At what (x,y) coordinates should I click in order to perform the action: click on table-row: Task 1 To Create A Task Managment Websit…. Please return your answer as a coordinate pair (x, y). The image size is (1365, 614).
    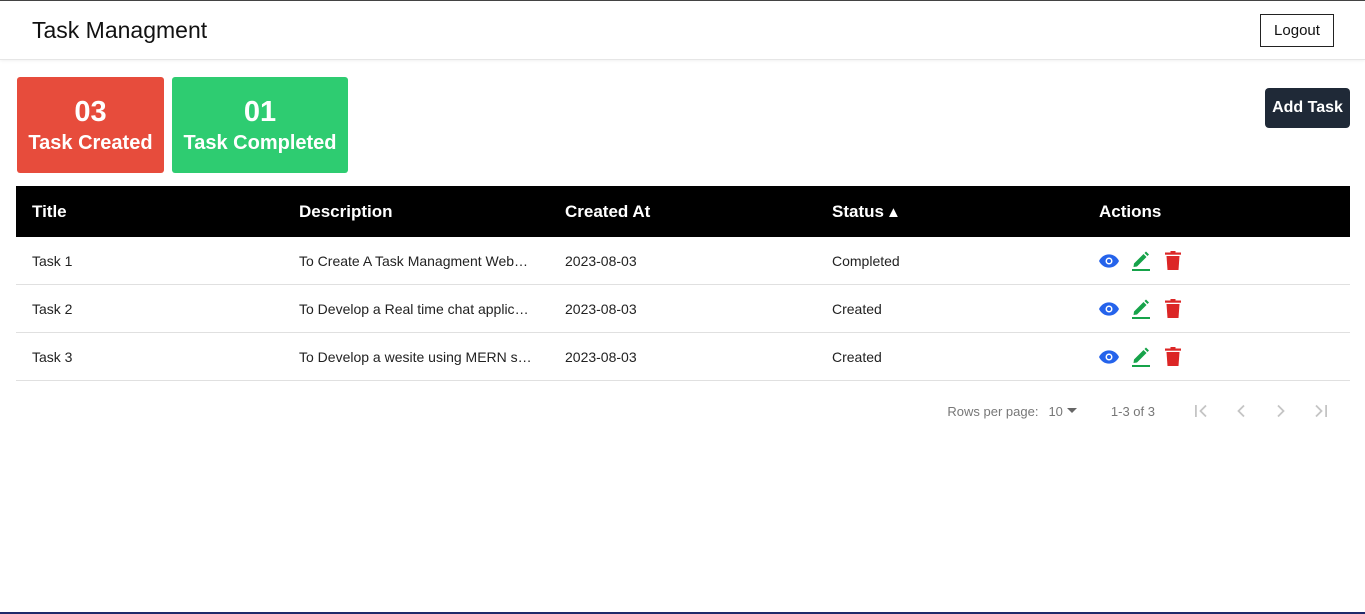
    Looking at the image, I should click on (683, 261).